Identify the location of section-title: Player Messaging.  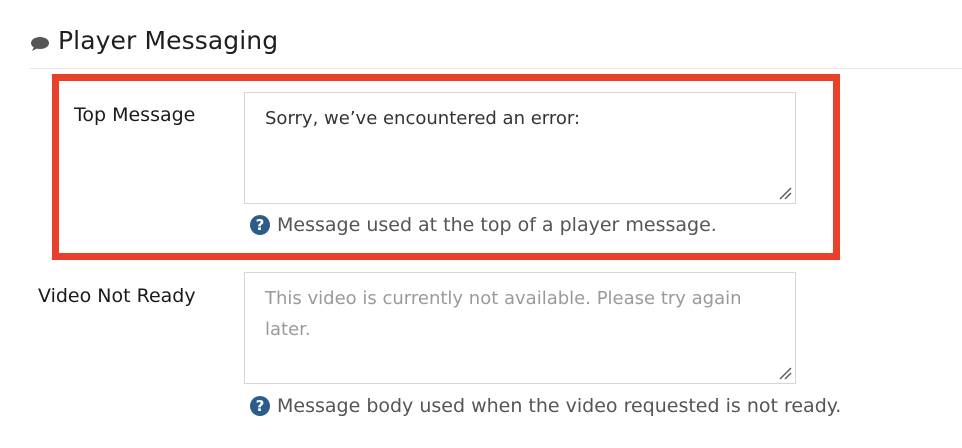
(168, 40).